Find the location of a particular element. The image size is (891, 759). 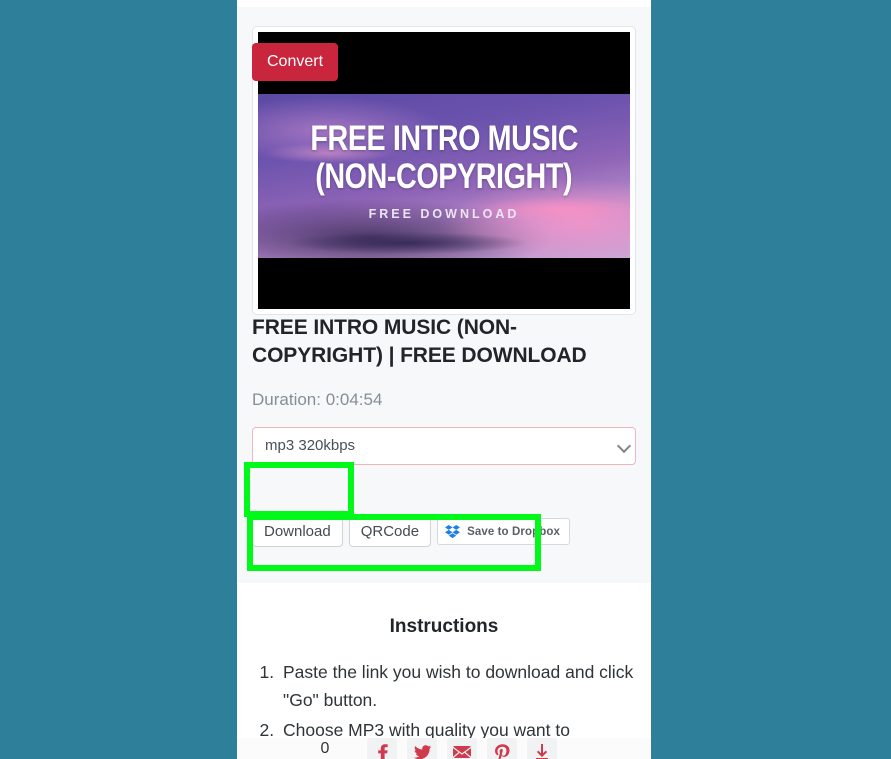

save-to-dropbox-button: Save to Dropbox is located at coordinates (503, 531).